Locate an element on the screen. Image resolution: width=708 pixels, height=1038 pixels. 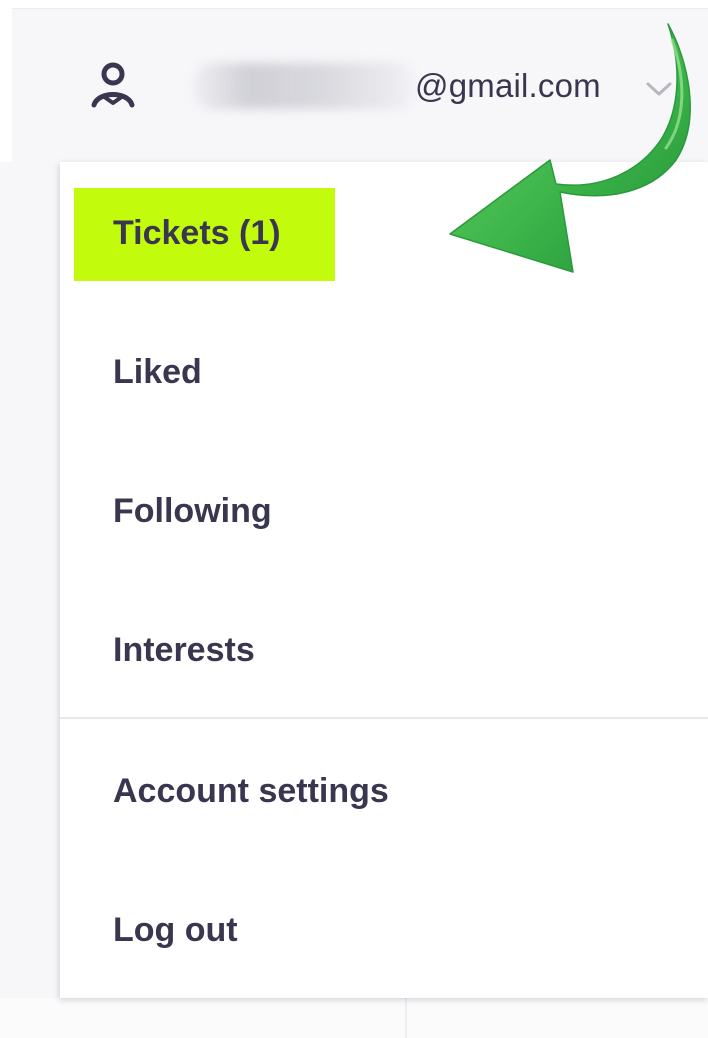
menu-divider is located at coordinates (384, 718).